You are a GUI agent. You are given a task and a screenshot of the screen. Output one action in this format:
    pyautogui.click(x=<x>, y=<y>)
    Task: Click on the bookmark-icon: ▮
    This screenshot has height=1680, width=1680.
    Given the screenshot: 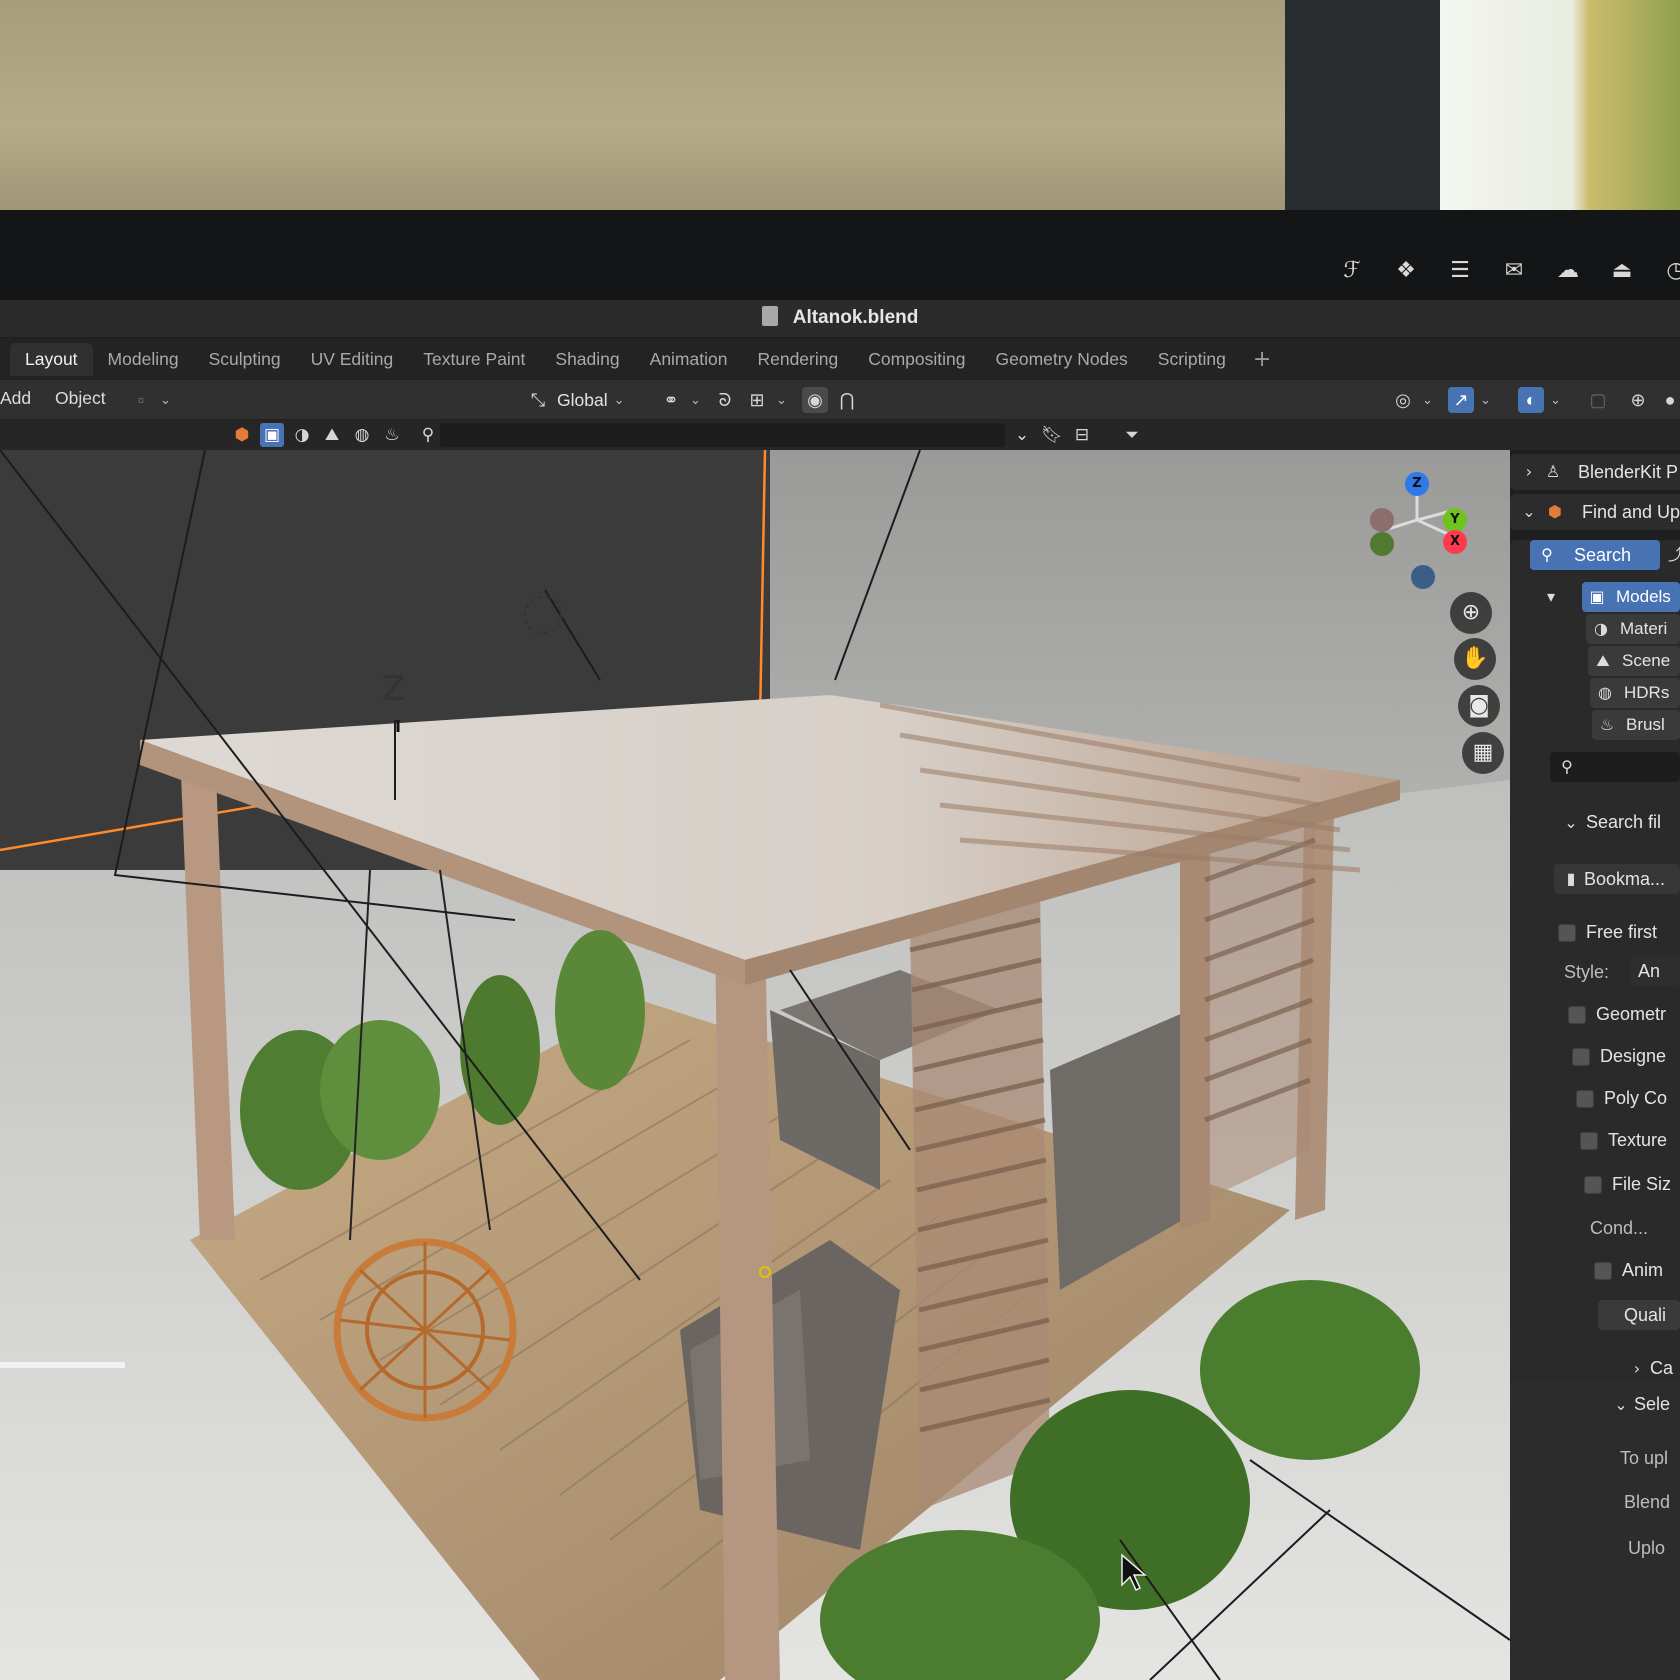 What is the action you would take?
    pyautogui.click(x=1571, y=878)
    